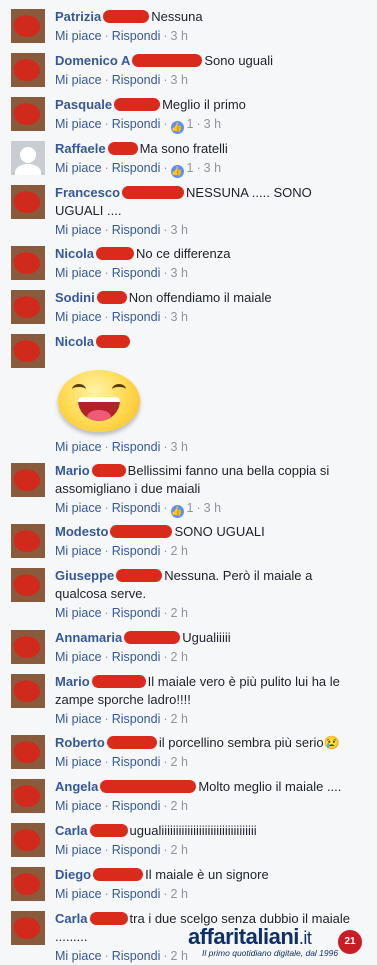 The height and width of the screenshot is (965, 377). I want to click on commenter-name: Pasquale, so click(83, 104).